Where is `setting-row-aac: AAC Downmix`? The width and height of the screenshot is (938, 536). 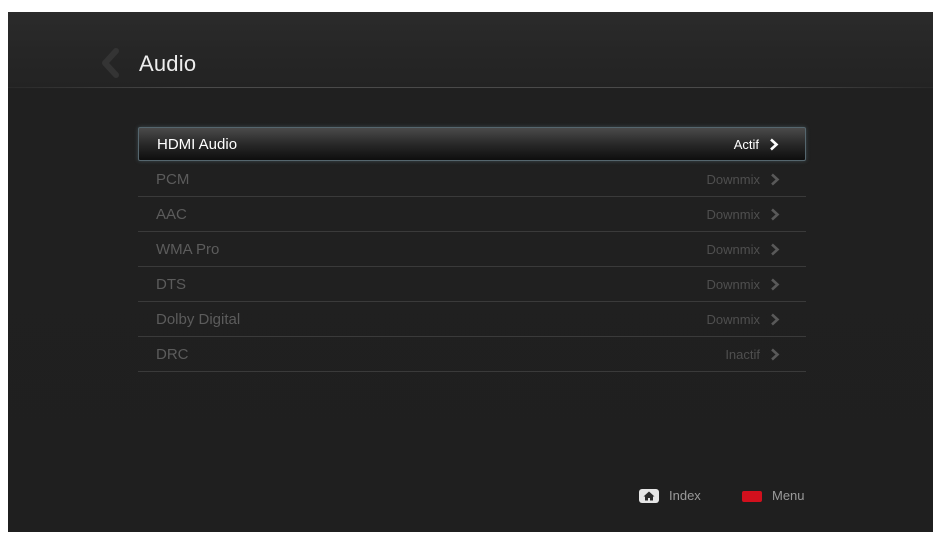
setting-row-aac: AAC Downmix is located at coordinates (472, 214).